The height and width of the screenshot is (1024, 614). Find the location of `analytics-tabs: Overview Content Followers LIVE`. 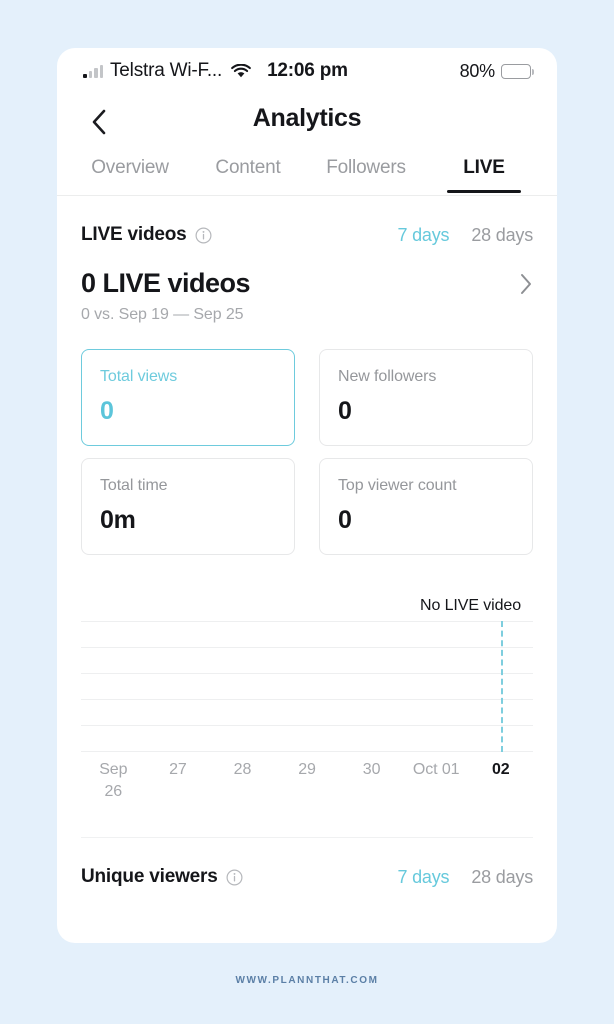

analytics-tabs: Overview Content Followers LIVE is located at coordinates (307, 172).